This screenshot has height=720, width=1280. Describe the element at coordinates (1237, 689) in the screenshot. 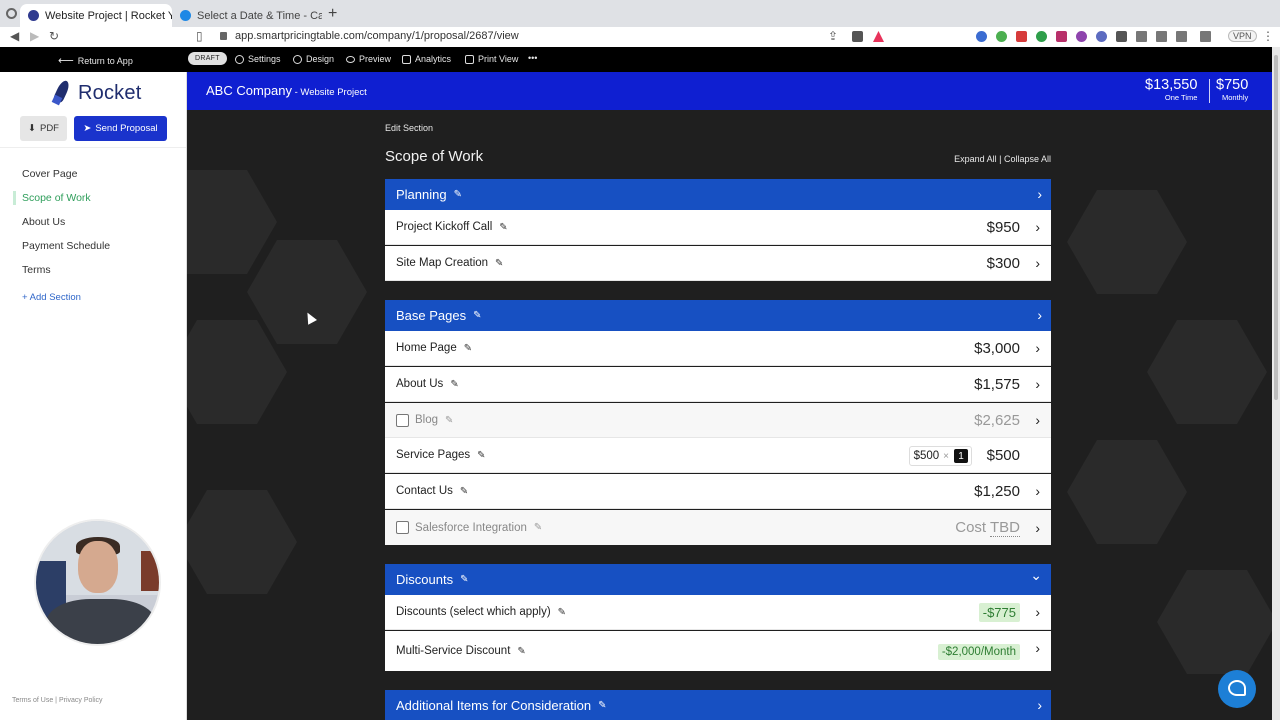

I see `chat-widget-button` at that location.